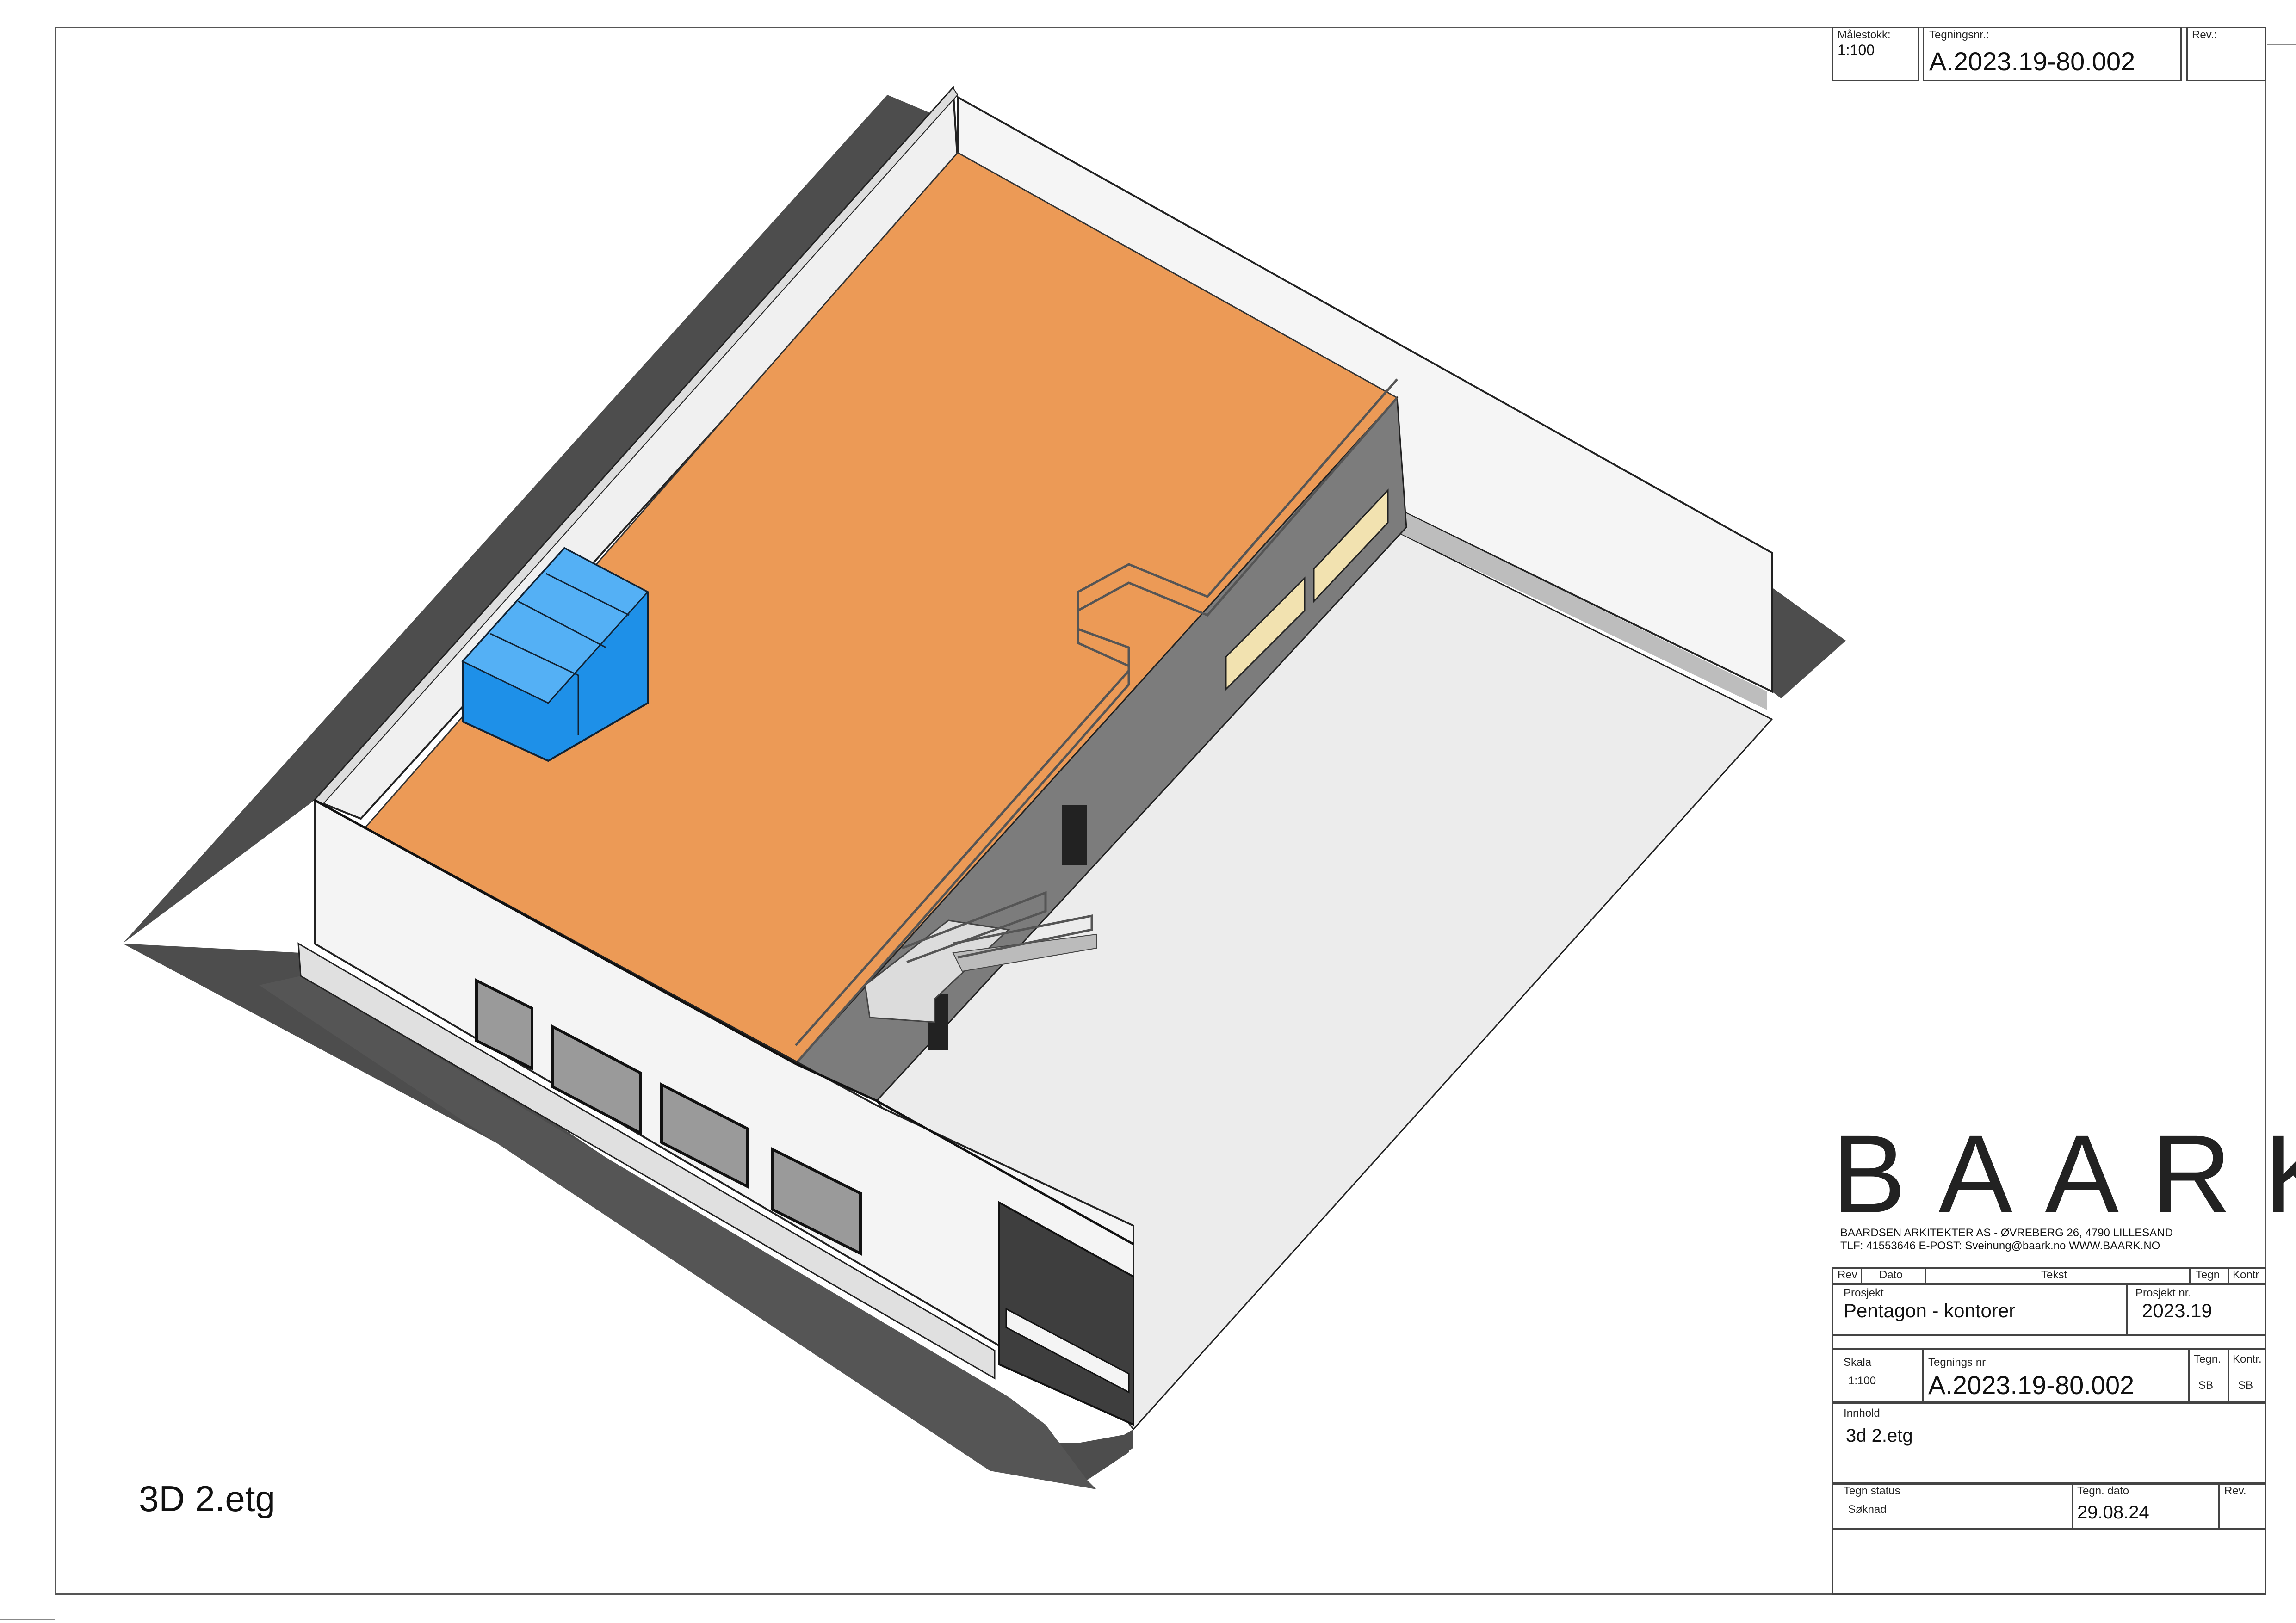 The height and width of the screenshot is (1623, 2296). What do you see at coordinates (2204, 35) in the screenshot?
I see `header-rev-label: Rev.:` at bounding box center [2204, 35].